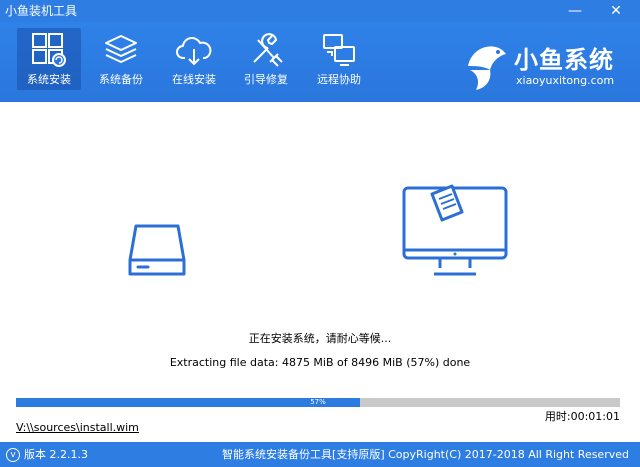  I want to click on nav-system-install: 系统安装, so click(49, 59).